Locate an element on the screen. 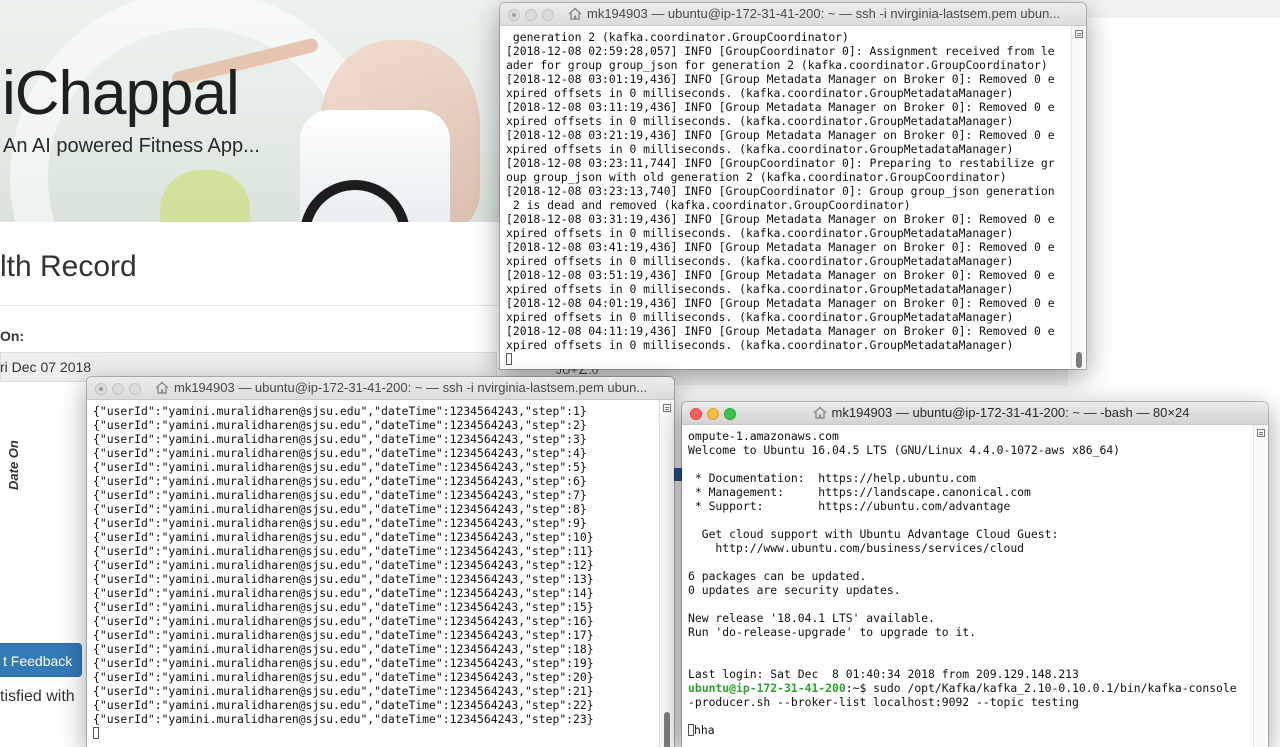 The image size is (1280, 747). divider is located at coordinates (250, 305).